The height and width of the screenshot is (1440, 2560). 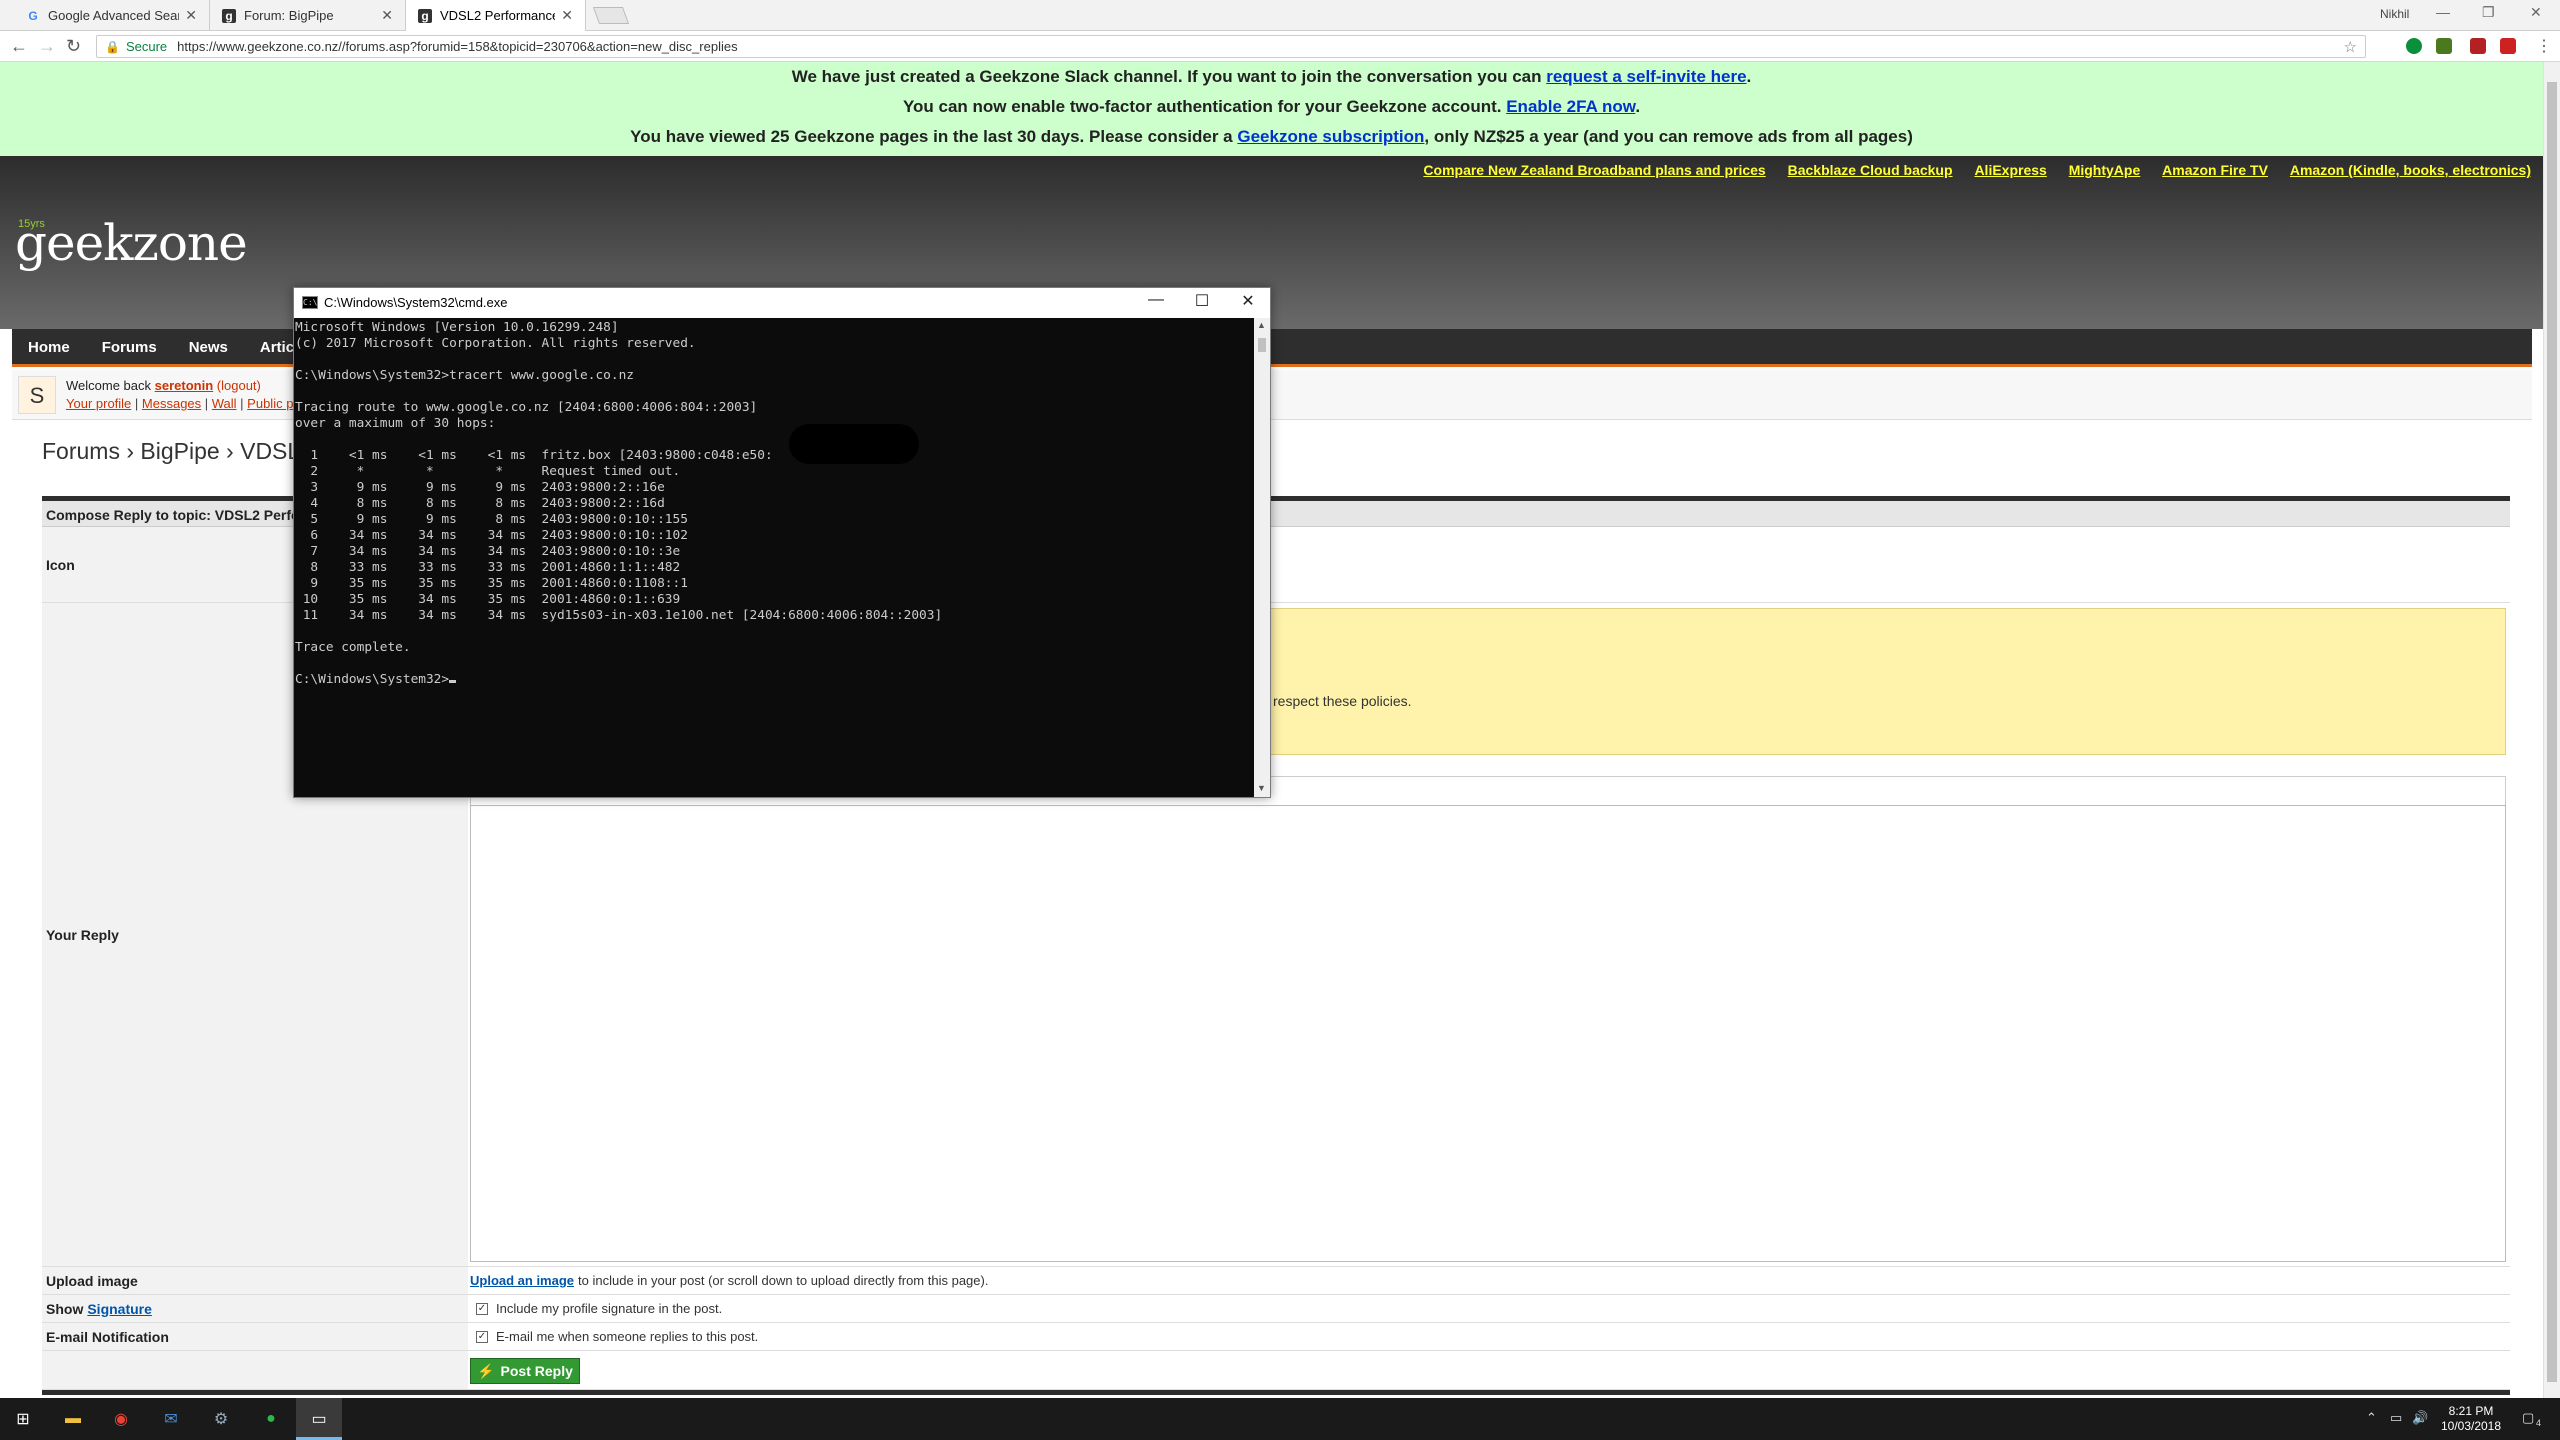 I want to click on hangouts-icon: ●, so click(x=271, y=1419).